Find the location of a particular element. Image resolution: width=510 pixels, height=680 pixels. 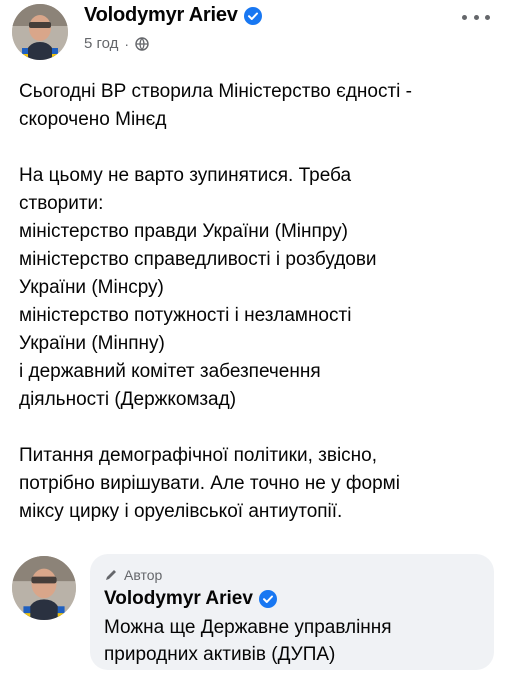

post-line: скорочено Мінєд is located at coordinates (93, 119).